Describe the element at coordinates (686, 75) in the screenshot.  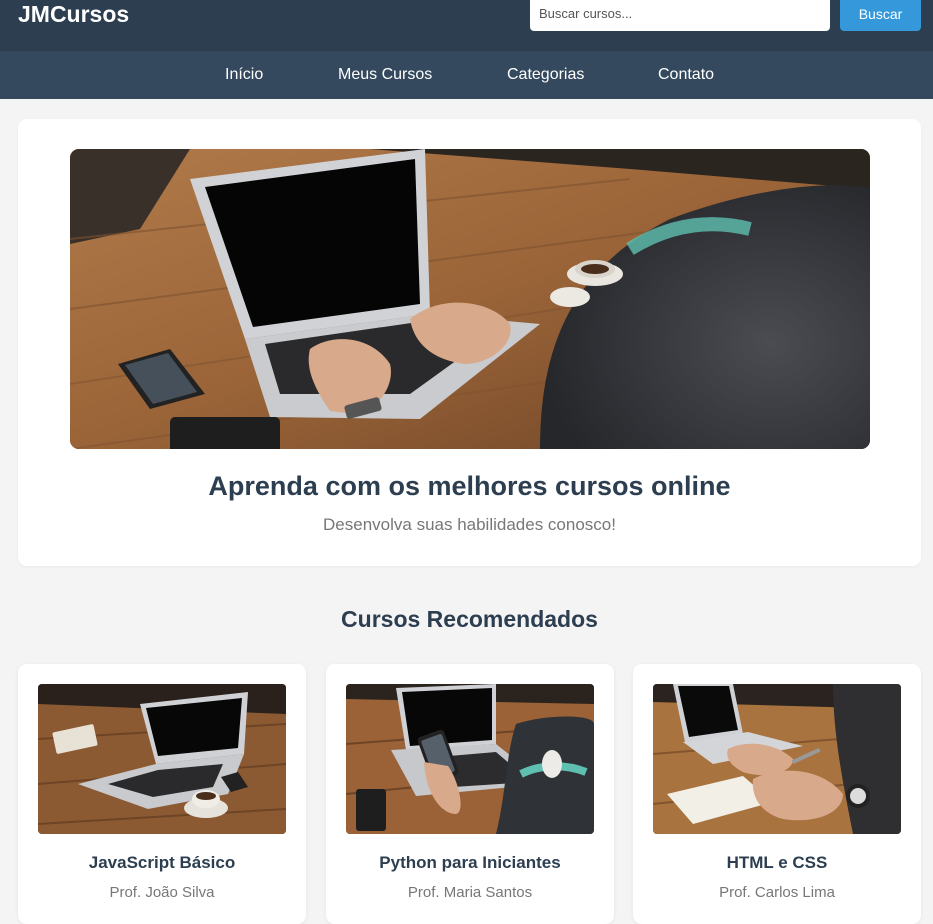
I see `nav-item-contato: Contato` at that location.